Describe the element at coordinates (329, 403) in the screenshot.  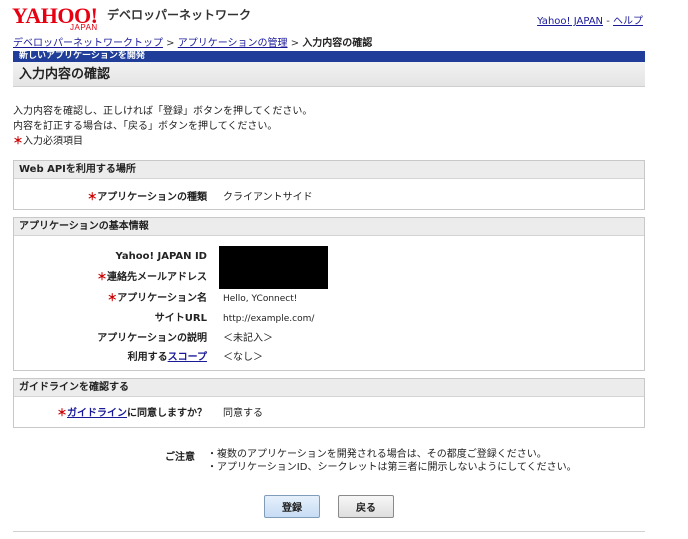
I see `panel-guideline: ガイドラインを確認する ＊ガイドラインに同意しますか？ 同意する` at that location.